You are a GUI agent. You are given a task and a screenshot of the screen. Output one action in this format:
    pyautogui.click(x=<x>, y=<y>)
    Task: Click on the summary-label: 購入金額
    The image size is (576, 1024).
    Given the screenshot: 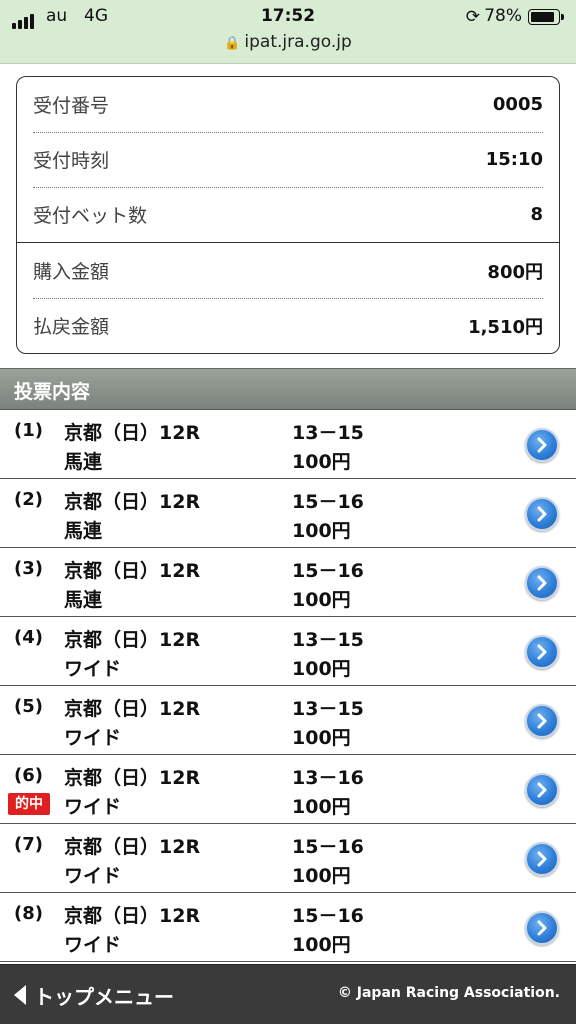 What is the action you would take?
    pyautogui.click(x=71, y=272)
    